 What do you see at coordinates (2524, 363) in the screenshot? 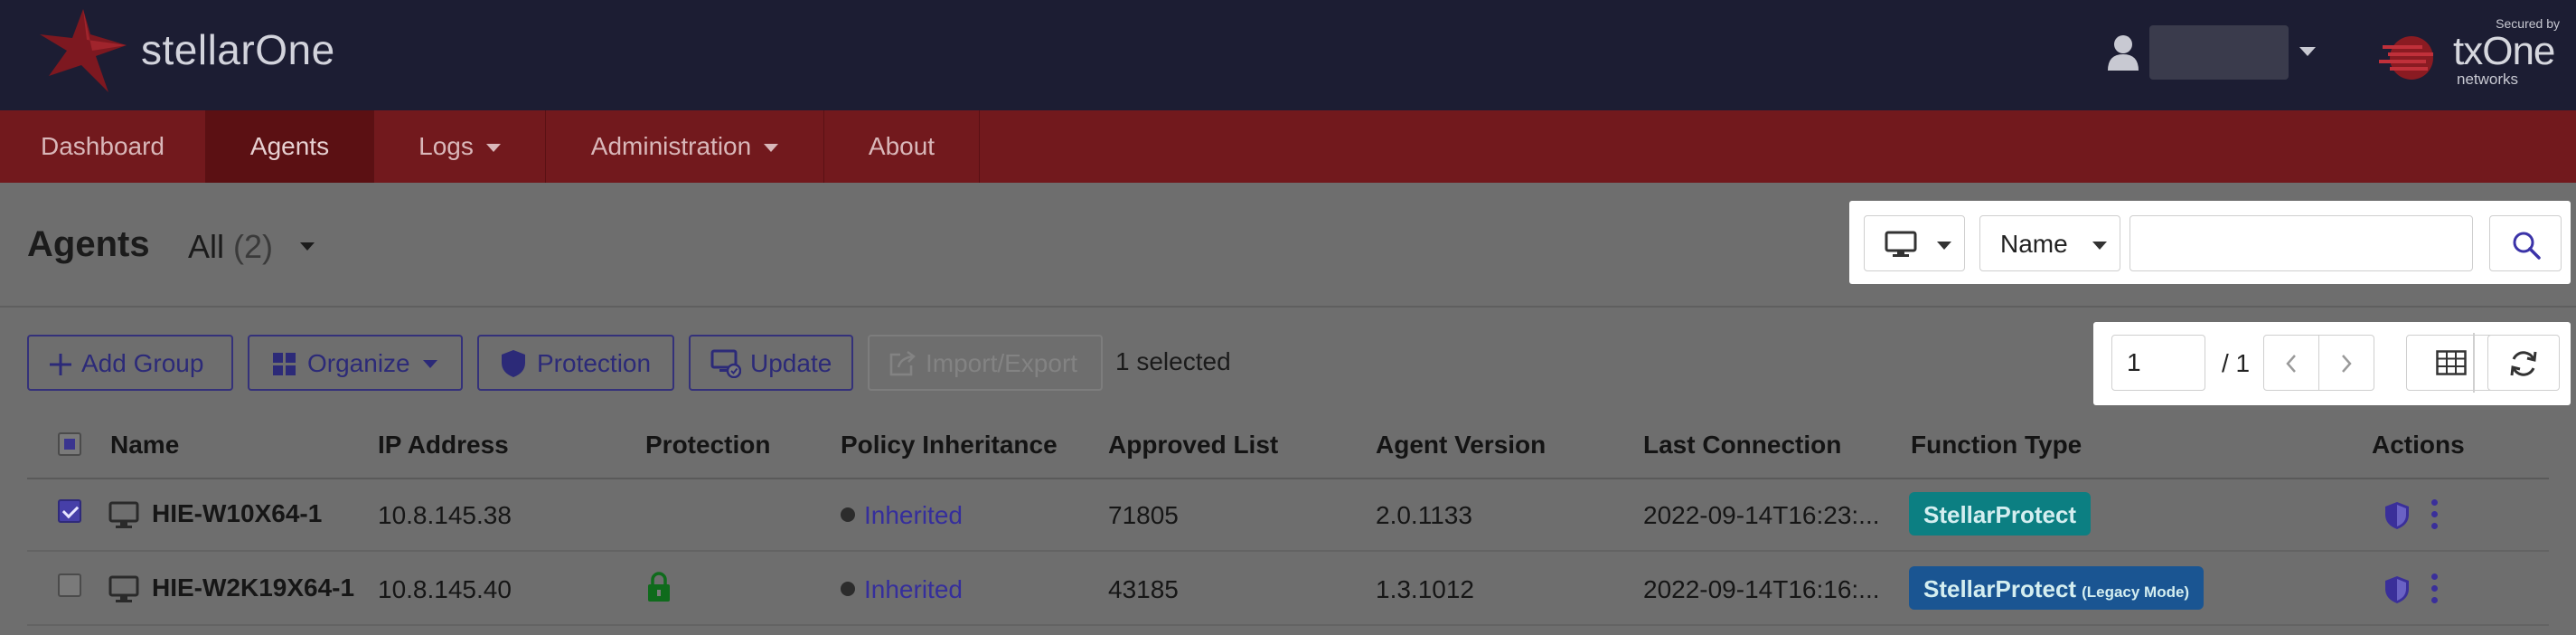
I see `refresh-button` at bounding box center [2524, 363].